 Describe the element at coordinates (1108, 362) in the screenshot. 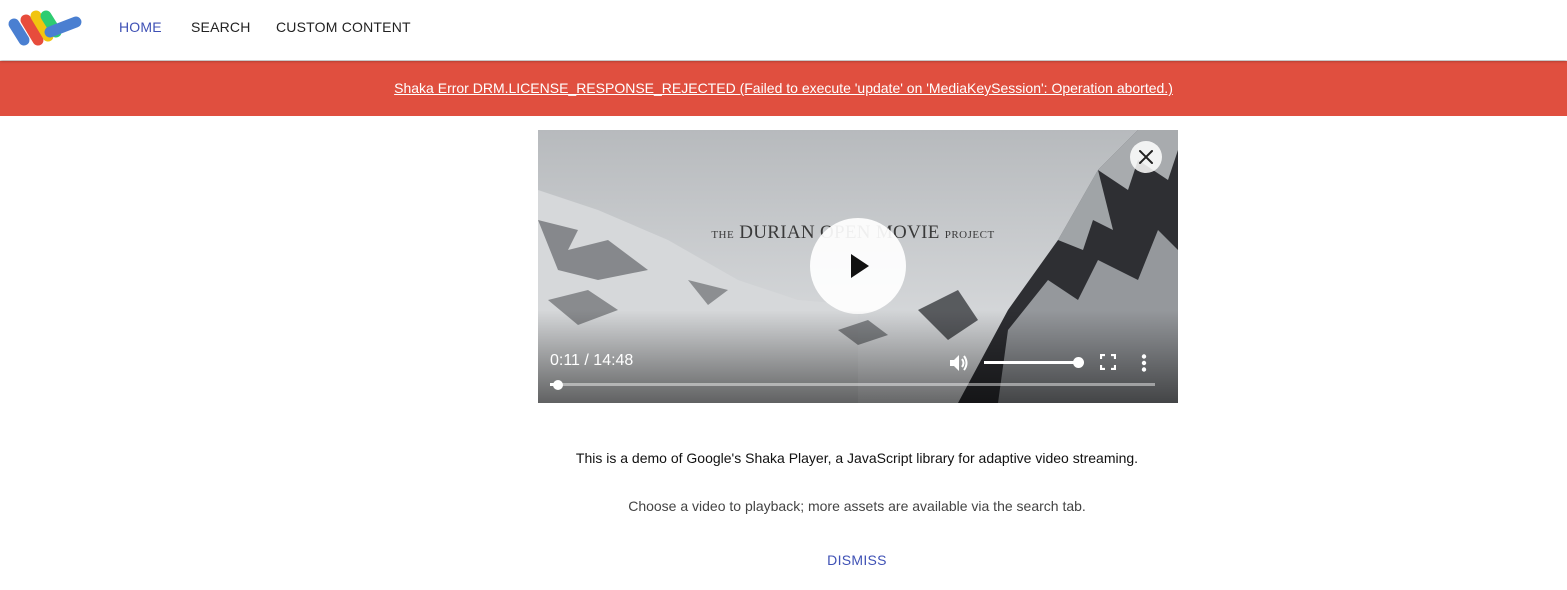

I see `fullscreen-icon` at that location.